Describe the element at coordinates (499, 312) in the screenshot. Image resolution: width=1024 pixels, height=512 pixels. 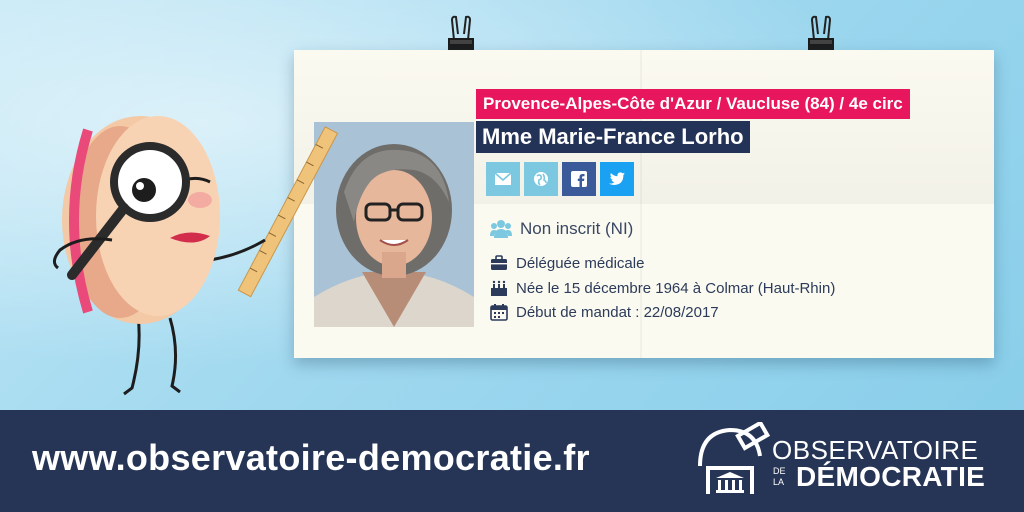
I see `calendar-icon` at that location.